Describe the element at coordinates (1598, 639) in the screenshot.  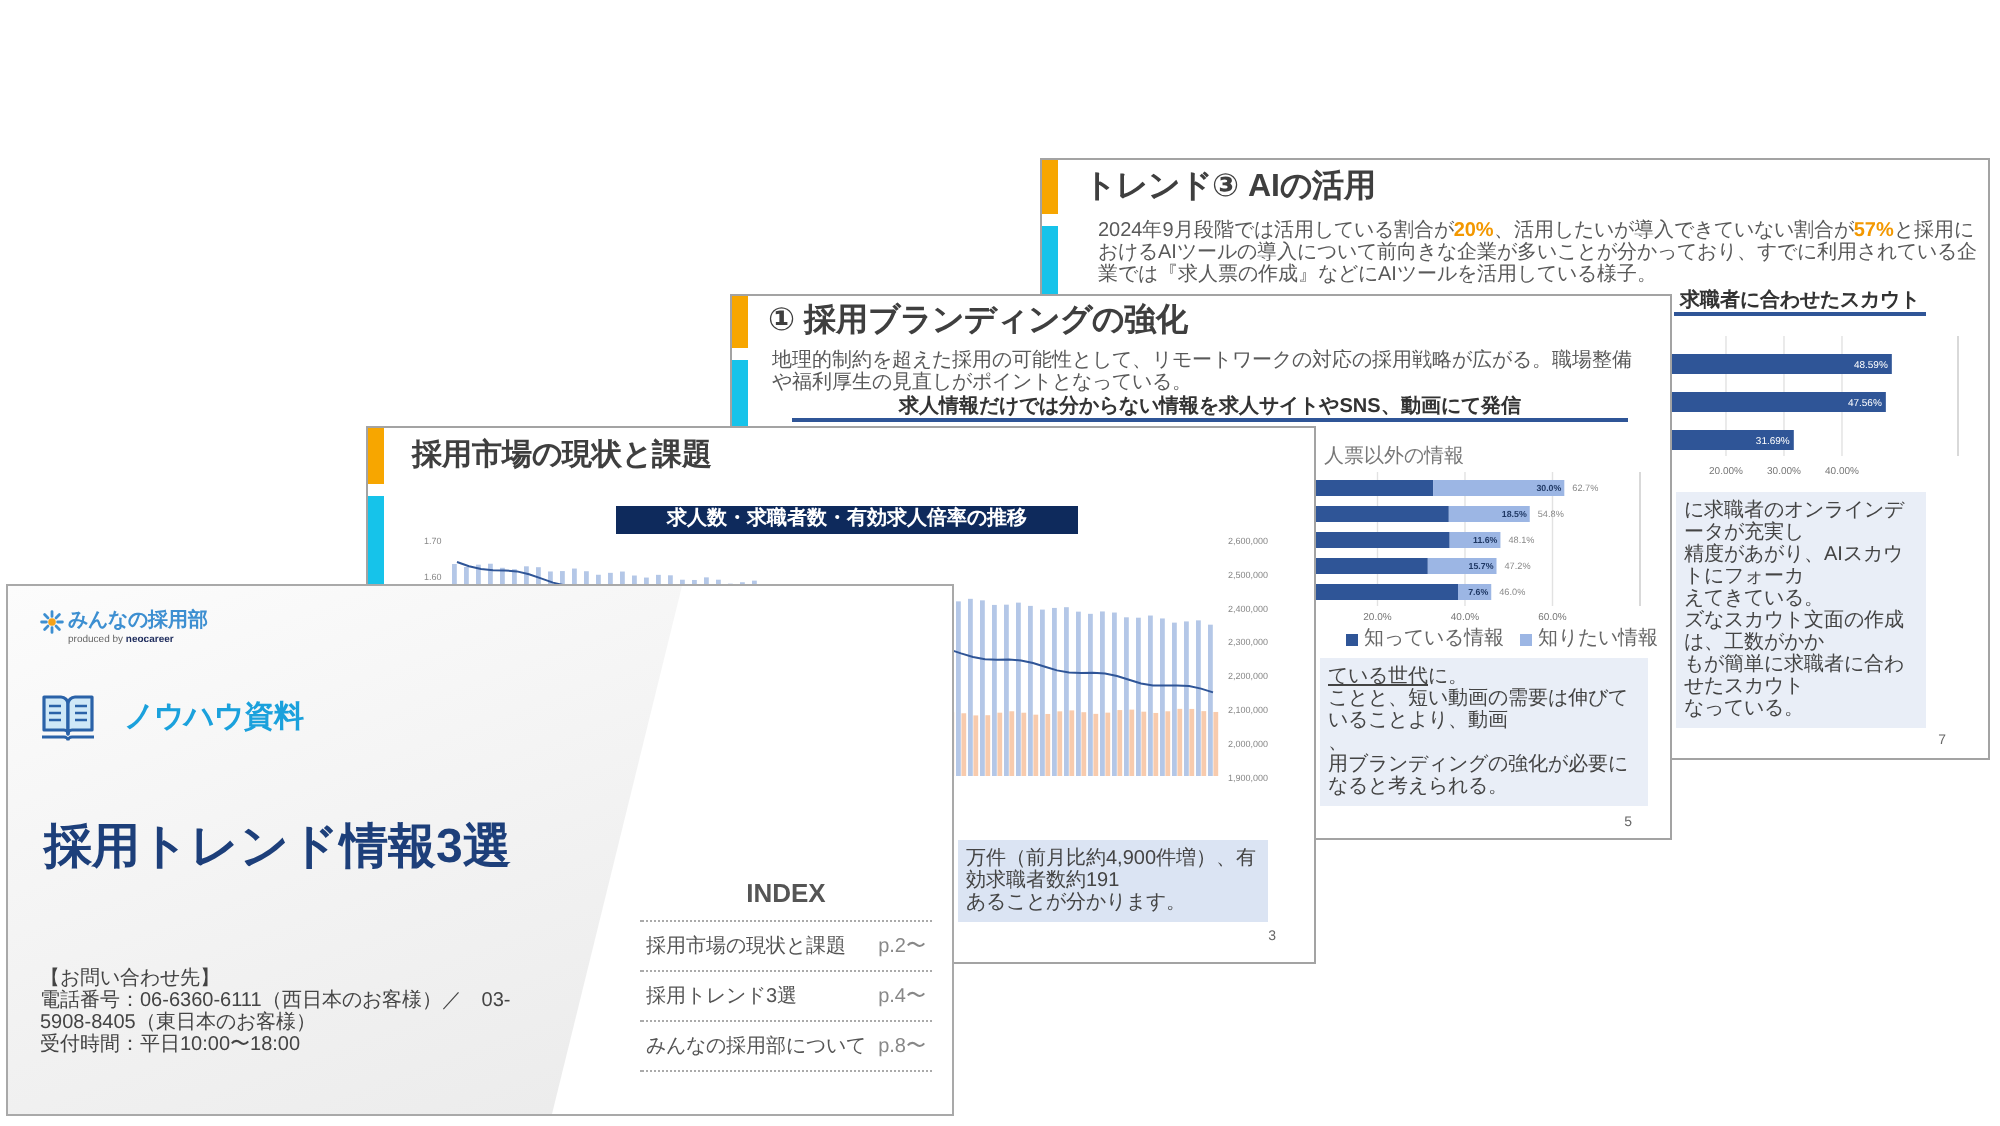
I see `legend-label: 知りたい情報` at that location.